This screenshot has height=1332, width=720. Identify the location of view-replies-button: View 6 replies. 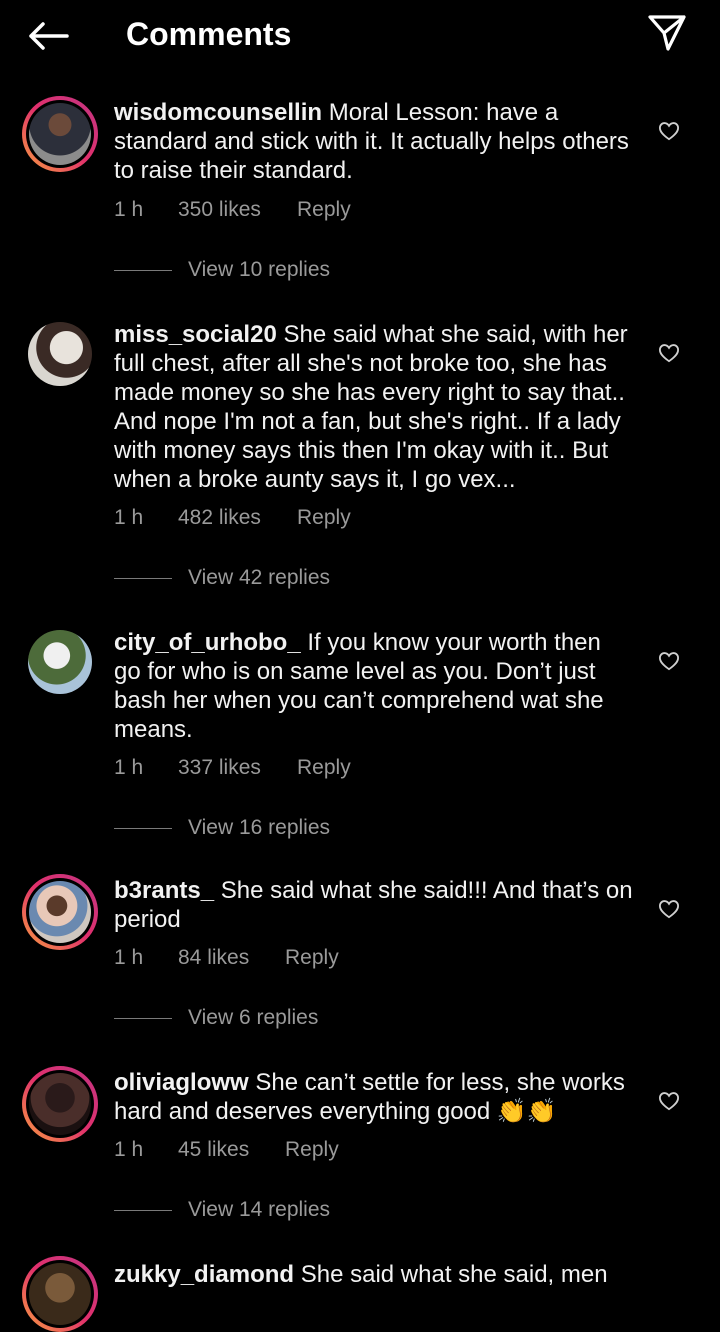
(216, 1018).